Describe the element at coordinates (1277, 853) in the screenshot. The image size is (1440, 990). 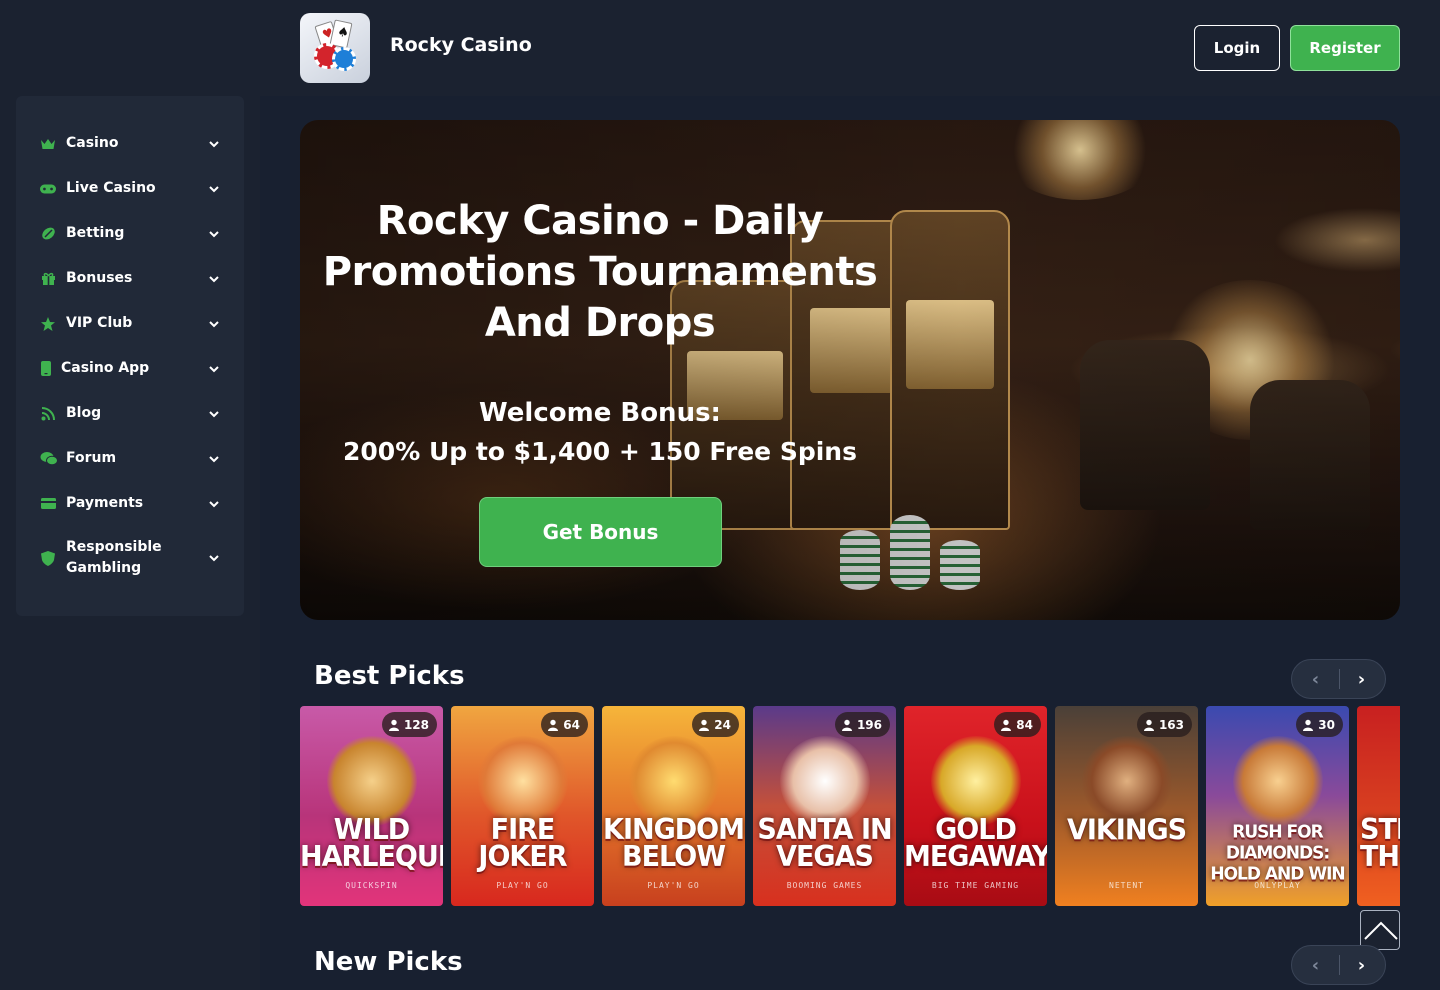
I see `game-name: RUSH FOR DIAMONDS: HOLD AND WIN` at that location.